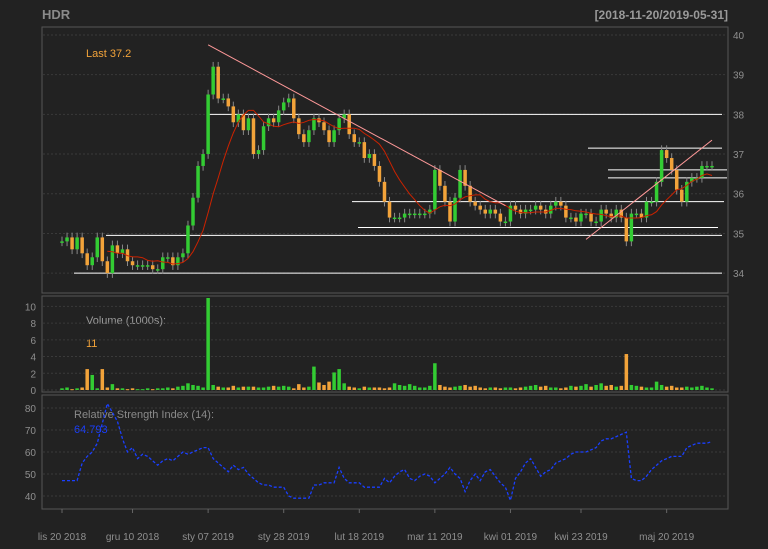 The height and width of the screenshot is (549, 768). What do you see at coordinates (739, 195) in the screenshot?
I see `price-tick-label: 36` at bounding box center [739, 195].